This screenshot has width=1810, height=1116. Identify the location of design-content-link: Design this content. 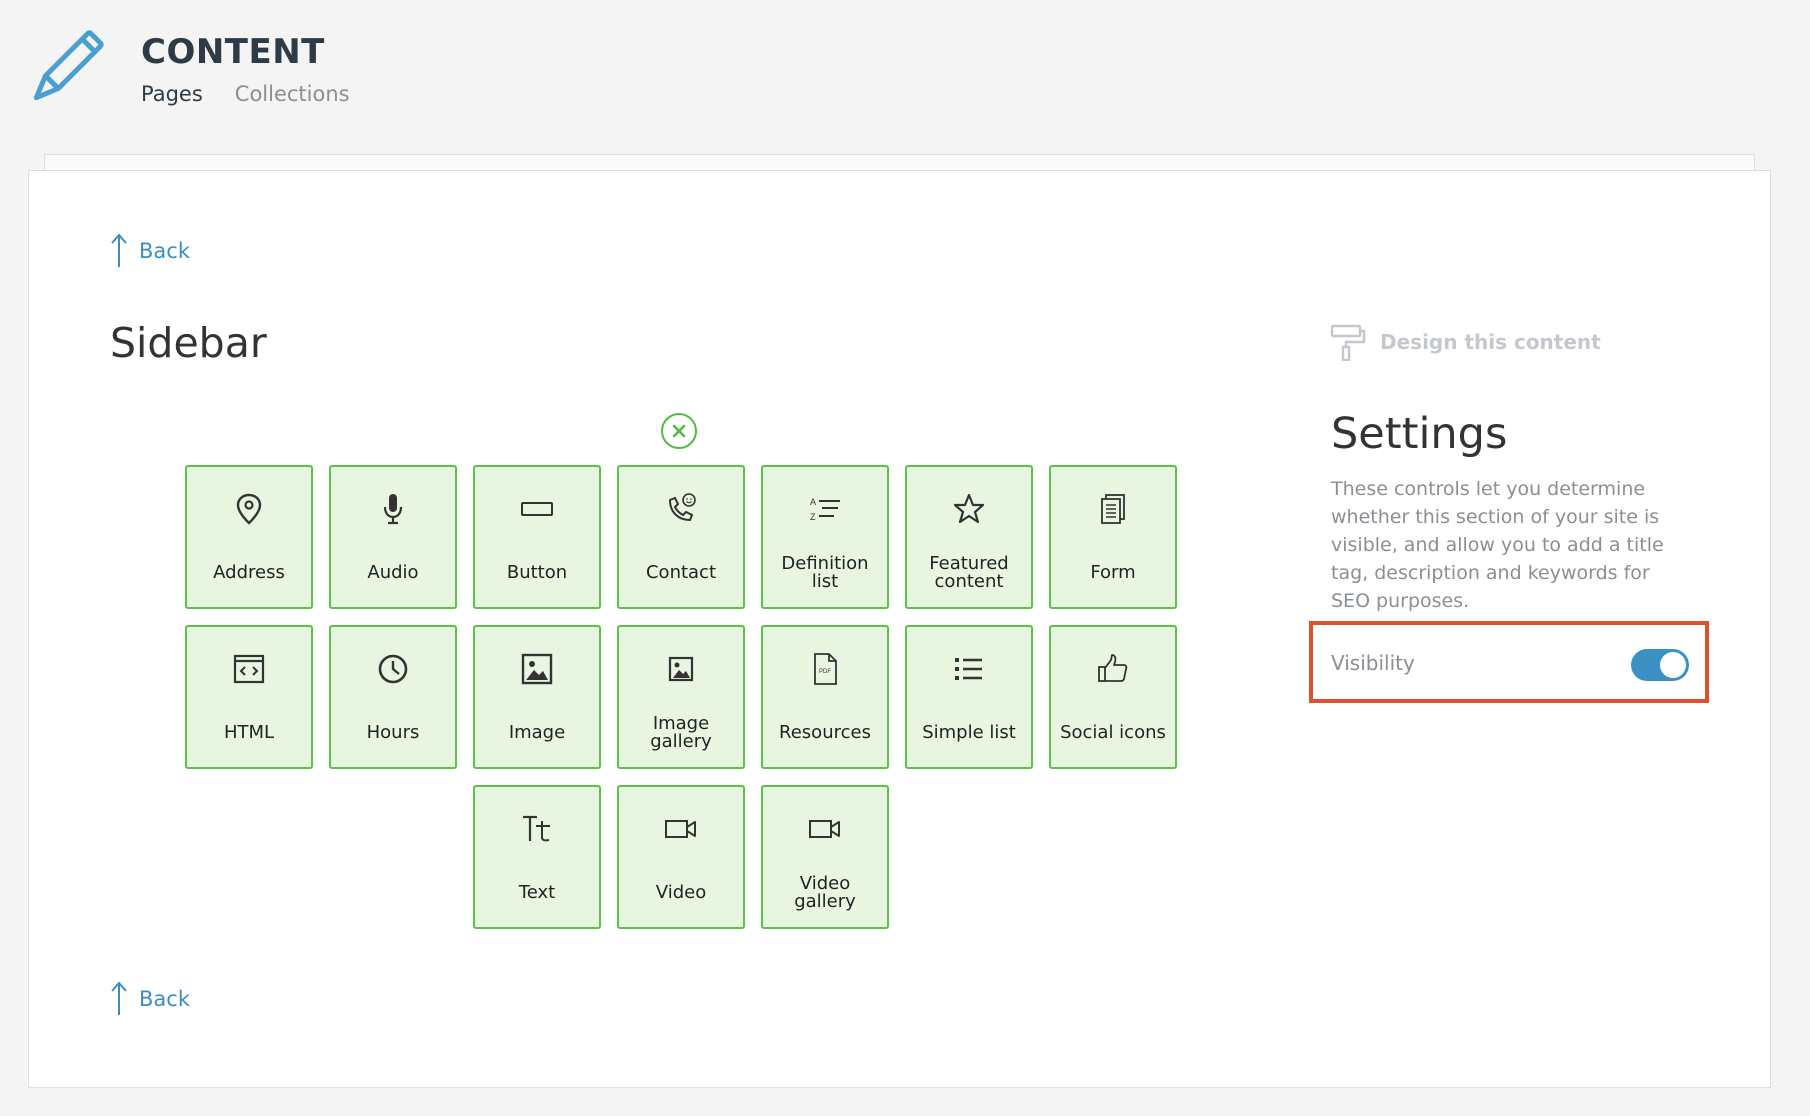
(1465, 342).